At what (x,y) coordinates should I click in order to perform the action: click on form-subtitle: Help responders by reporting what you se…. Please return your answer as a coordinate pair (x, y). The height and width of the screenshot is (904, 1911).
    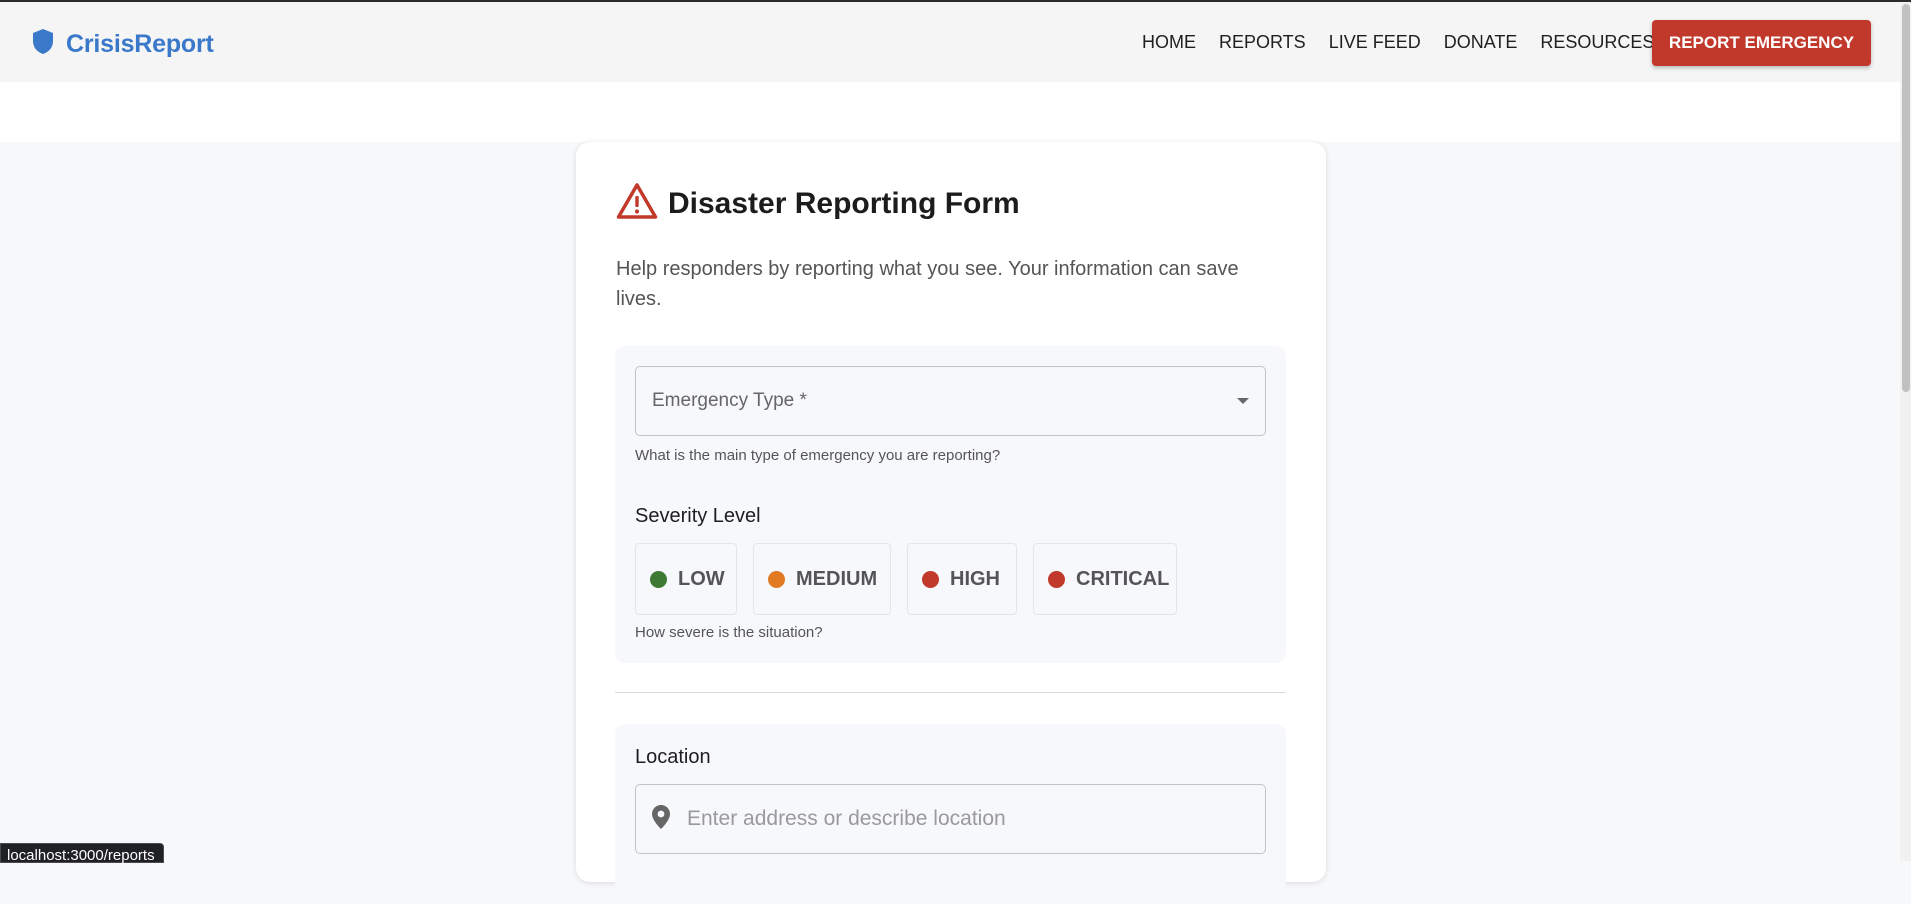
    Looking at the image, I should click on (927, 284).